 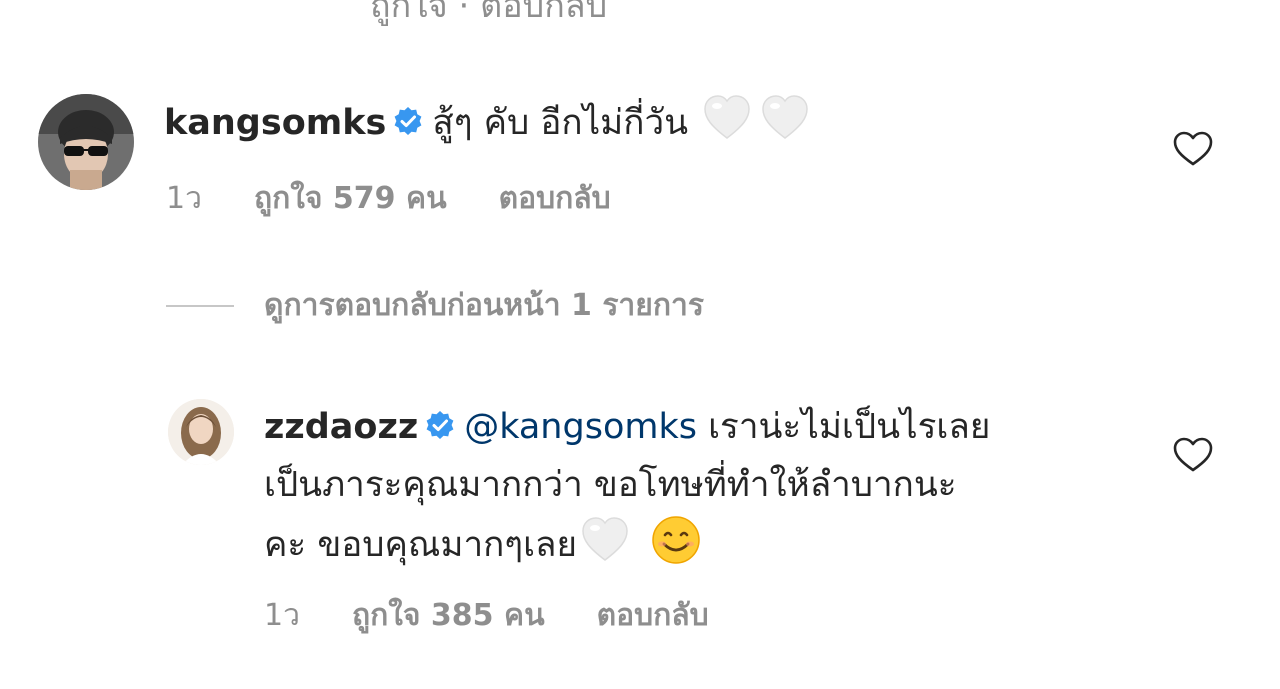 I want to click on reply-meta: 1ว ถูกใจ 385 คน ตอบกลับ, so click(x=486, y=615).